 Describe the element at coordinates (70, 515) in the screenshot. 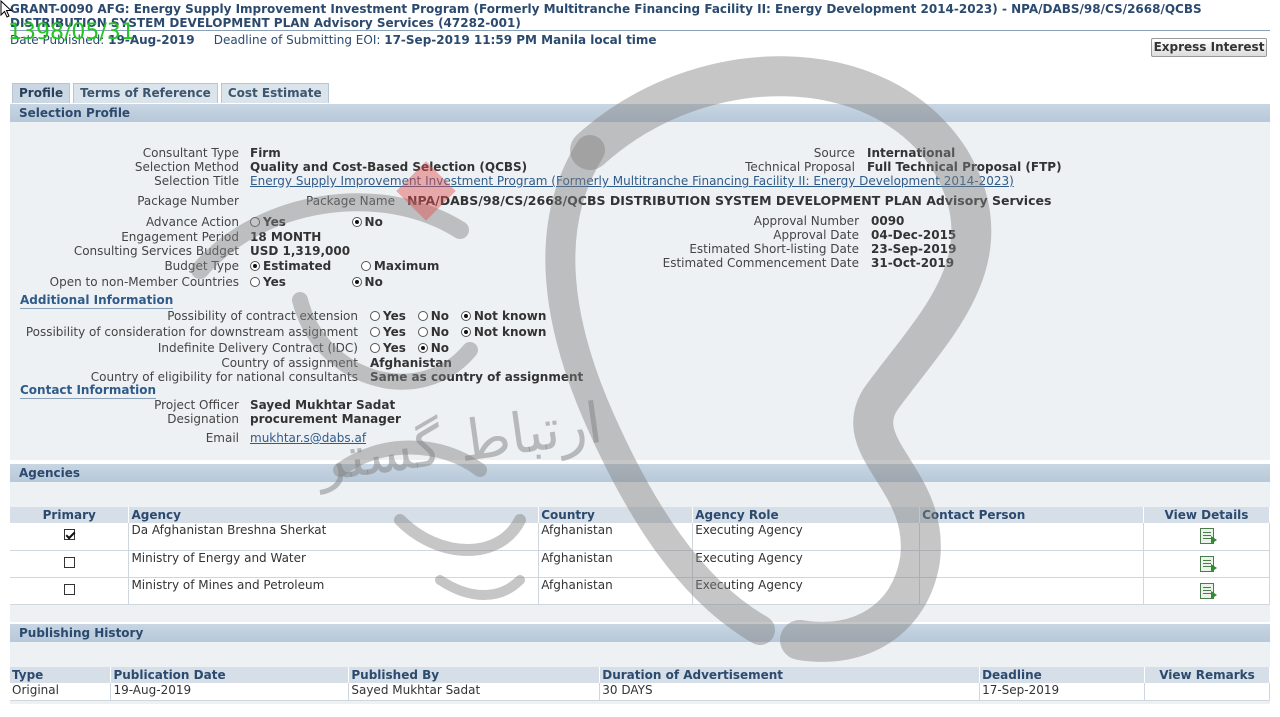

I see `col-primary: Primary` at that location.